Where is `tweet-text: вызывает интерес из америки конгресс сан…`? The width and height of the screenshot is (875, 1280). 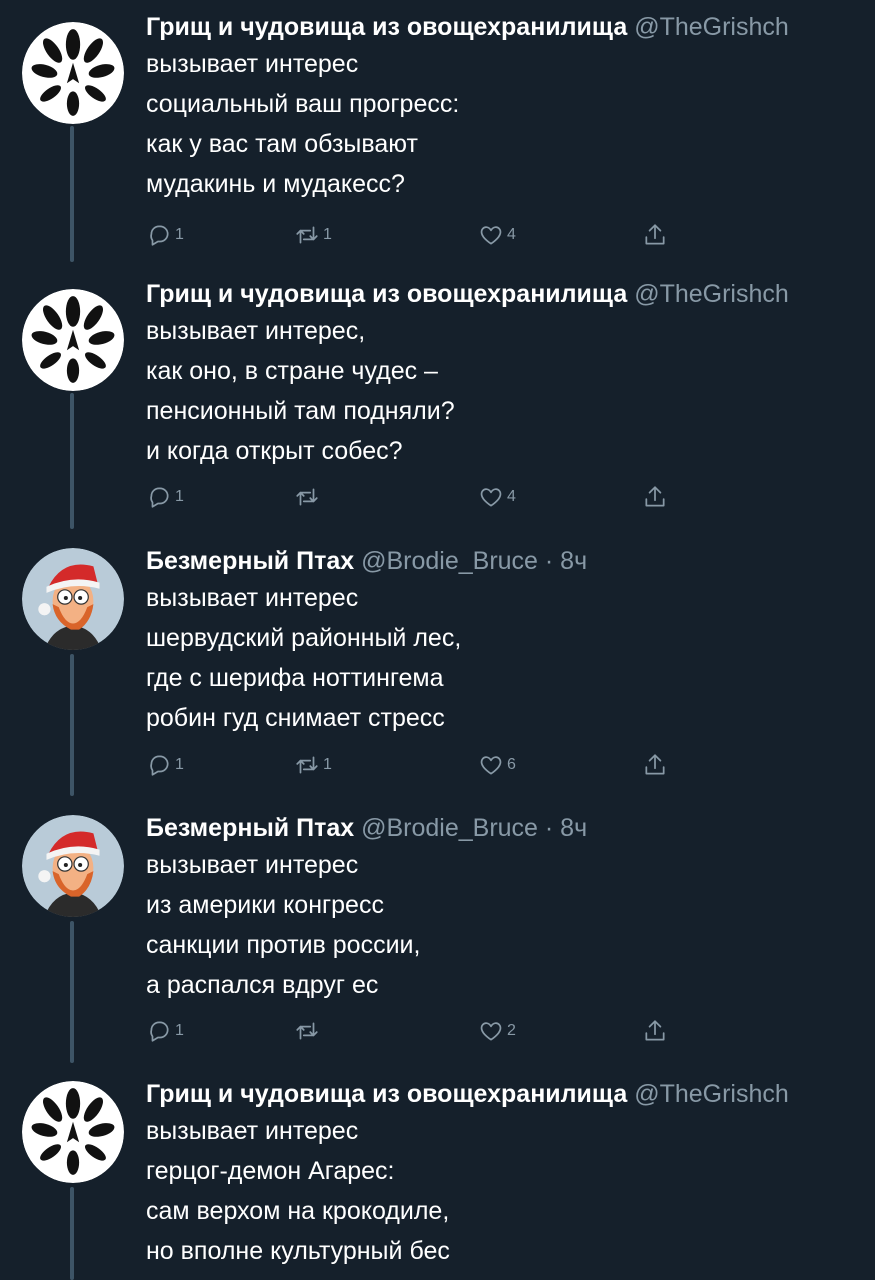
tweet-text: вызывает интерес из америки конгресс сан… is located at coordinates (283, 925).